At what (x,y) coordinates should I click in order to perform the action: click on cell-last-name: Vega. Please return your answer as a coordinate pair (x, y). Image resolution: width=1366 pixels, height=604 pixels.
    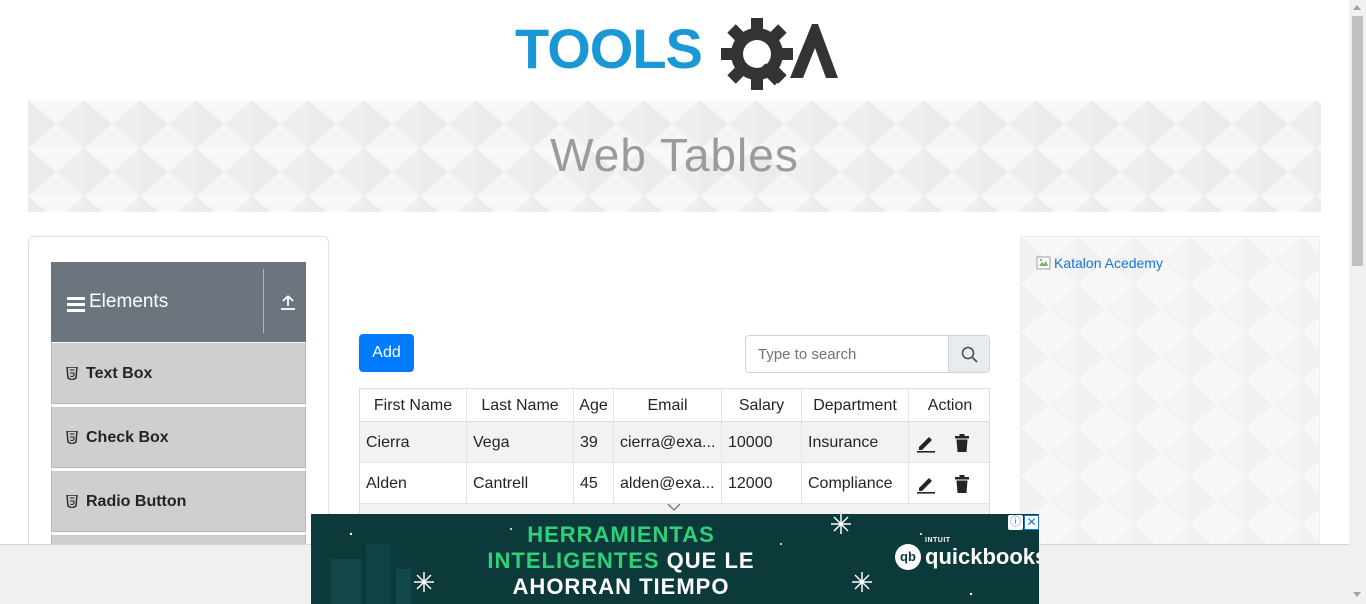
    Looking at the image, I should click on (520, 442).